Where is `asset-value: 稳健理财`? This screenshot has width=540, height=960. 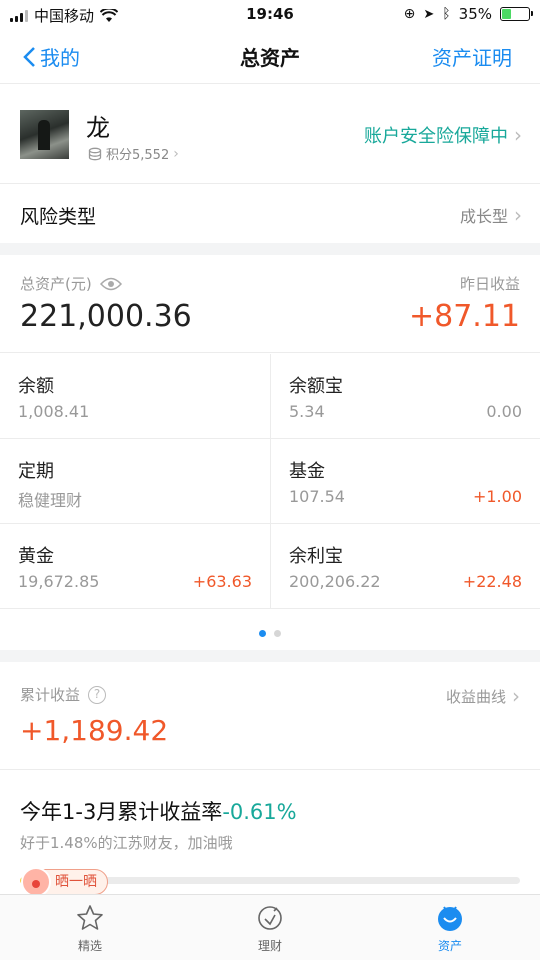 asset-value: 稳健理财 is located at coordinates (50, 500).